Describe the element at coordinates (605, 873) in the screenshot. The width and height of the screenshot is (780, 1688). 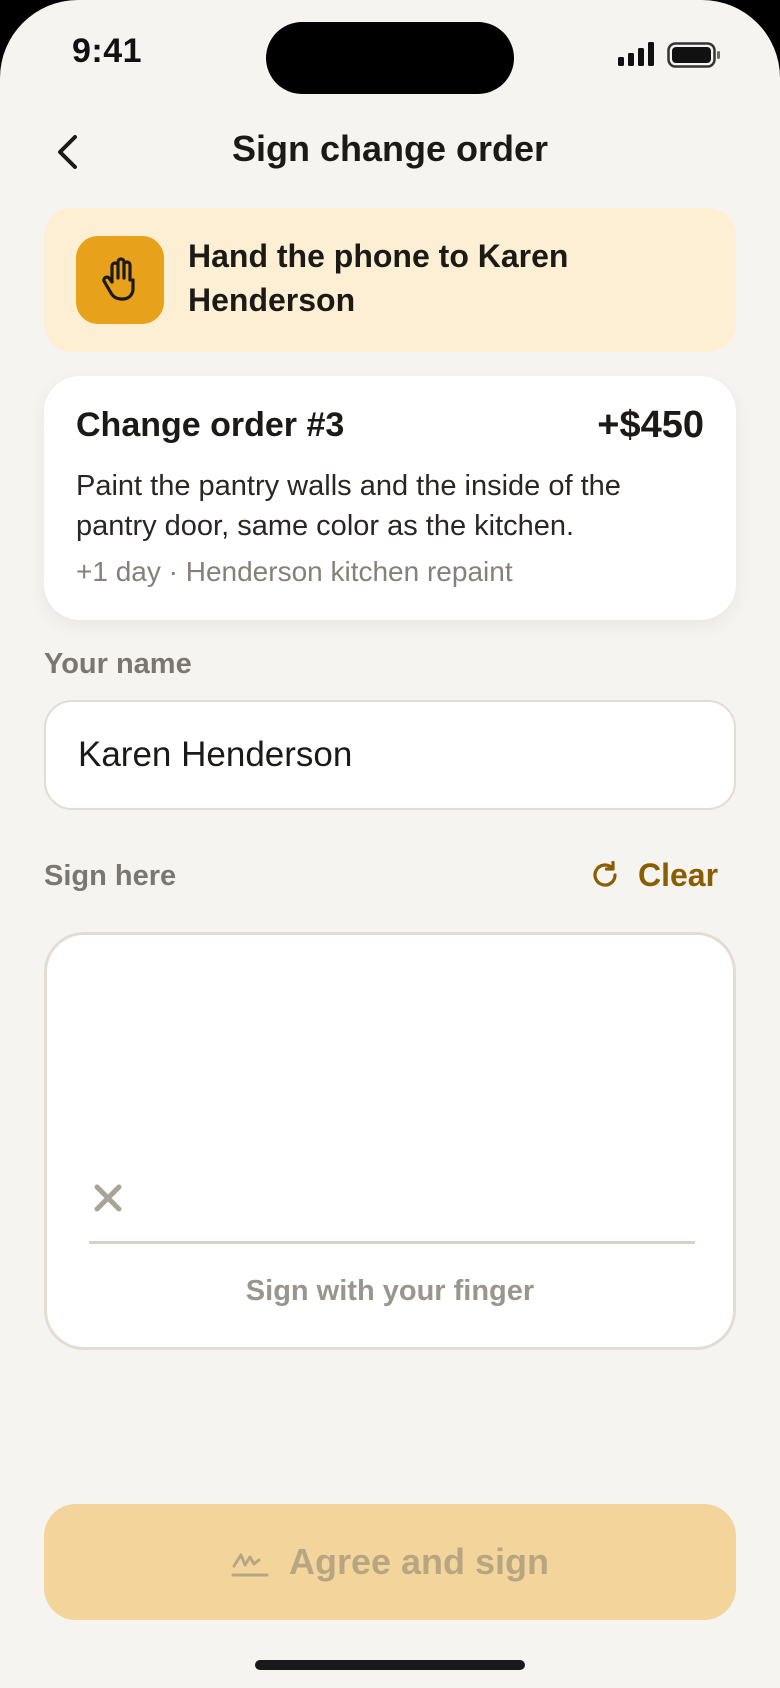
I see `refresh-icon` at that location.